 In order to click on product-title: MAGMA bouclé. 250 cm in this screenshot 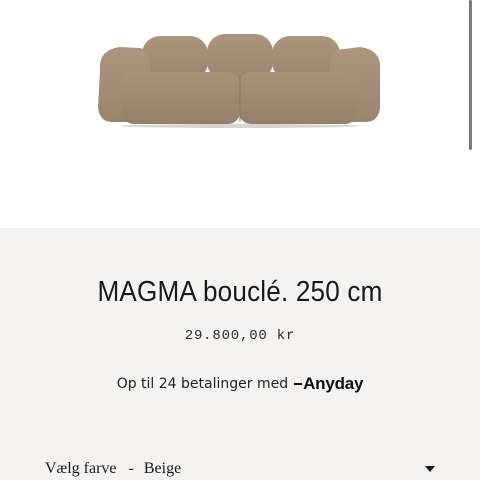, I will do `click(240, 292)`.